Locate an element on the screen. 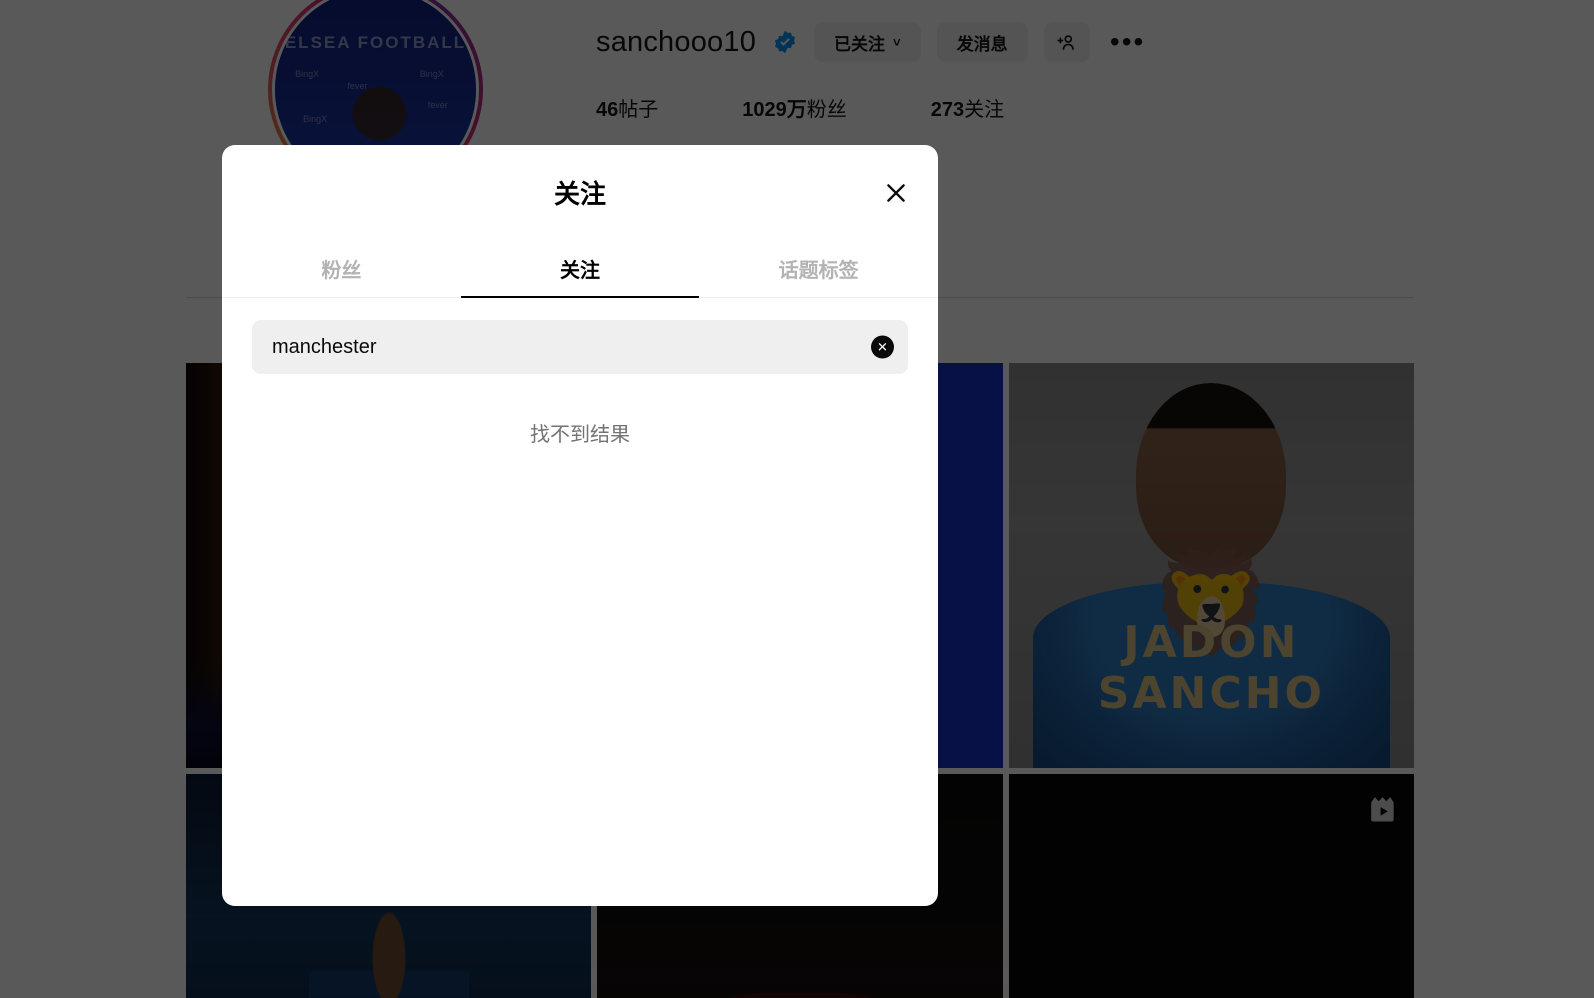  search-box: ✕ is located at coordinates (580, 347).